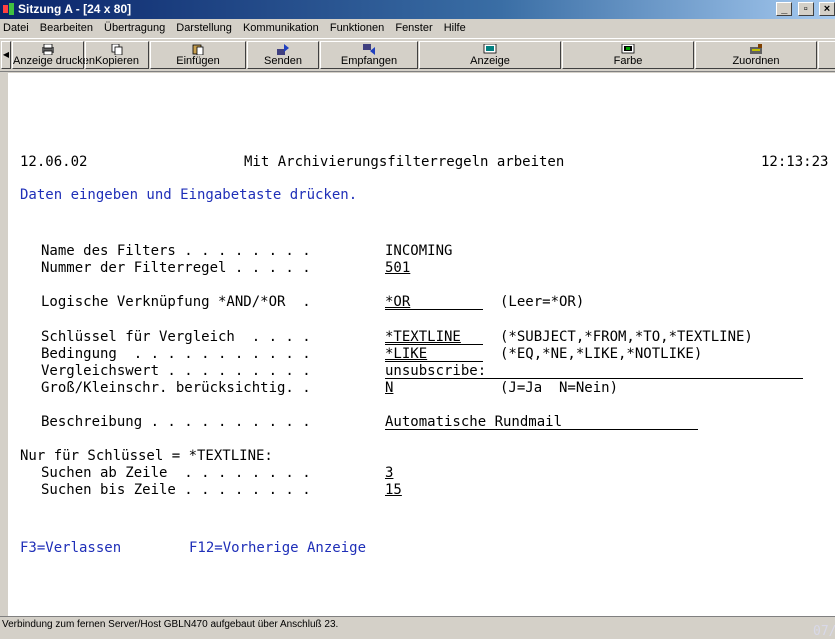  What do you see at coordinates (417, 9) in the screenshot?
I see `title-bar: Sitzung A - [24 x 80] _ ▫ ×` at bounding box center [417, 9].